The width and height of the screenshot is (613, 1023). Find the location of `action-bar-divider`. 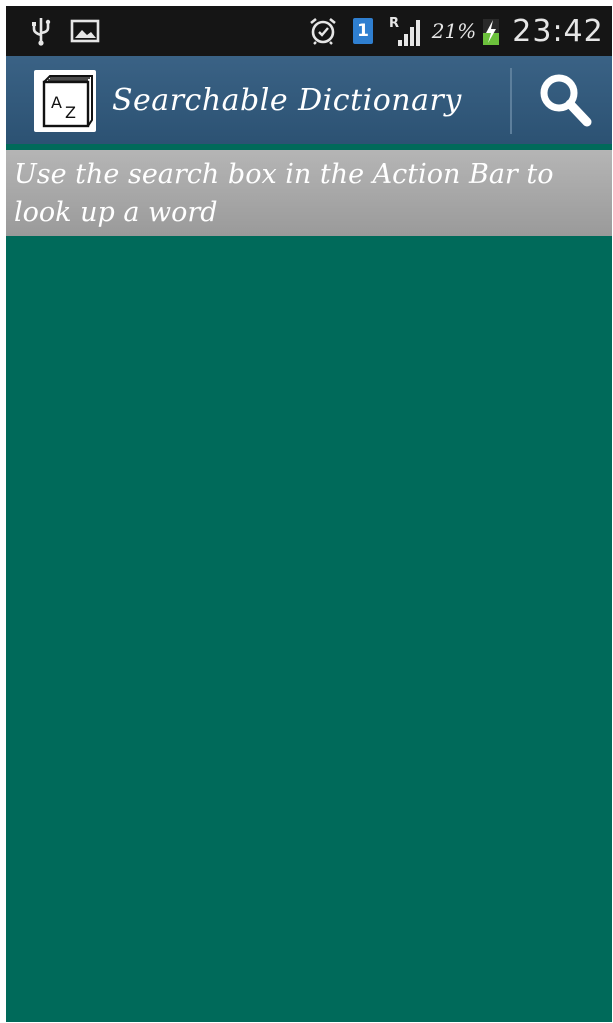

action-bar-divider is located at coordinates (511, 101).